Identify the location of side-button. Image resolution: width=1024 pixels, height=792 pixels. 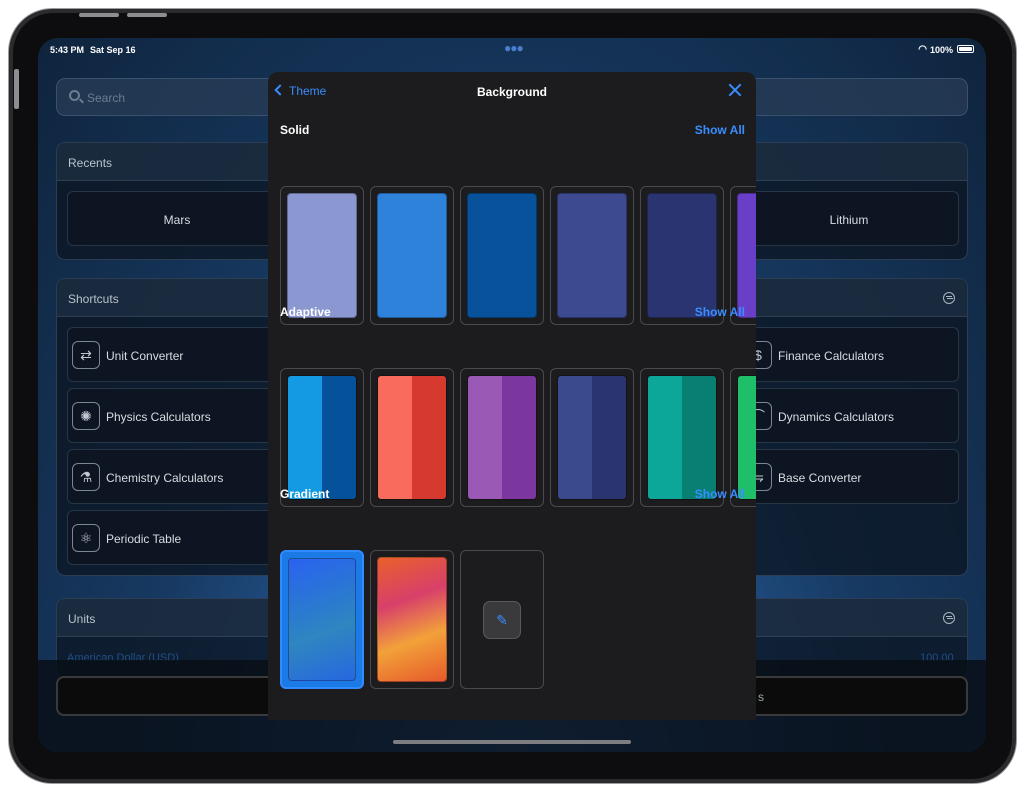
(16, 89).